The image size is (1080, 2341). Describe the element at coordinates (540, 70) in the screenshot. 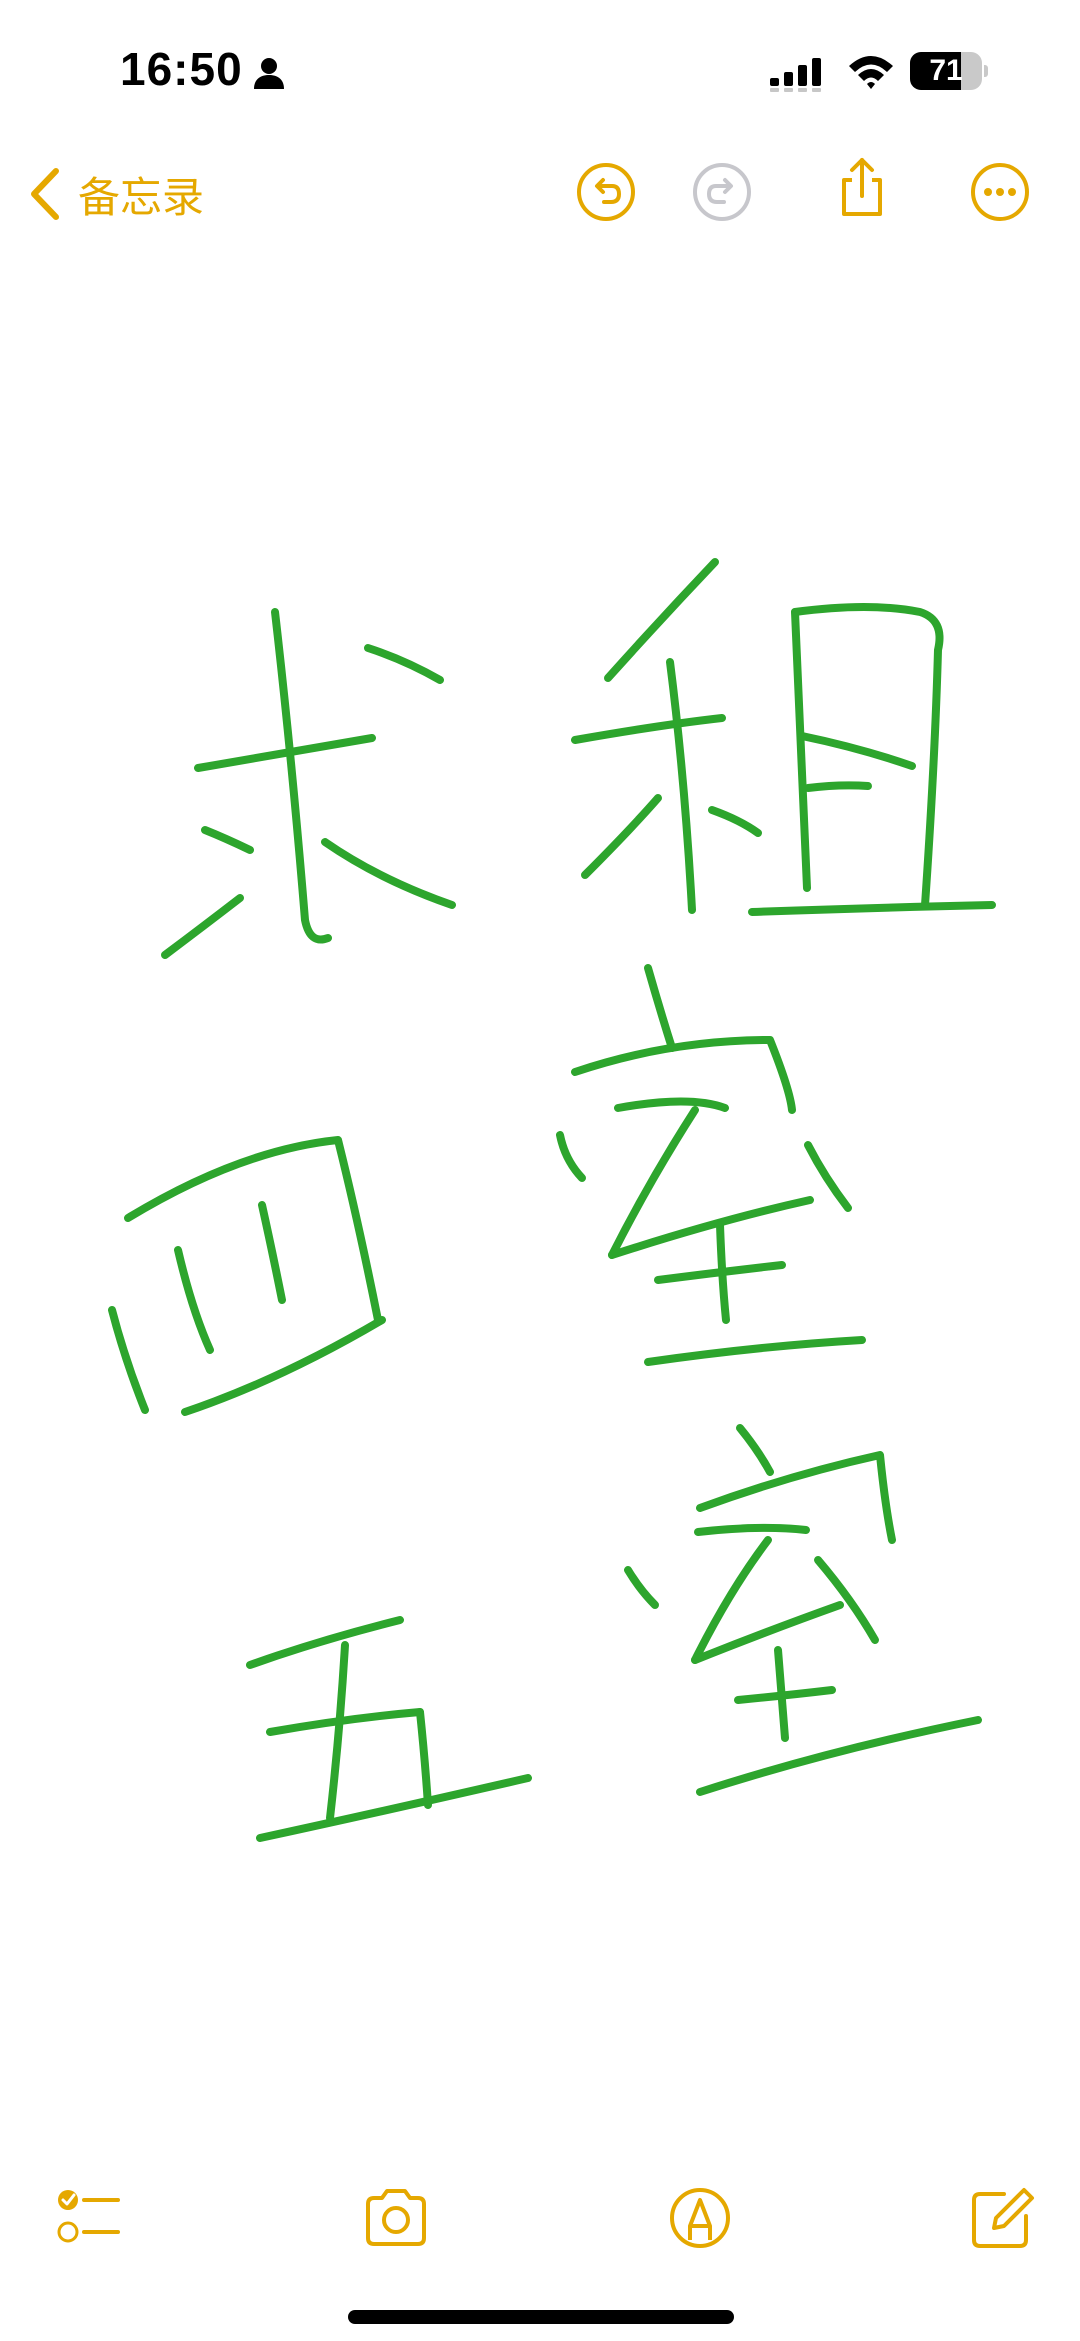

I see `status-bar: 16:50 71` at that location.